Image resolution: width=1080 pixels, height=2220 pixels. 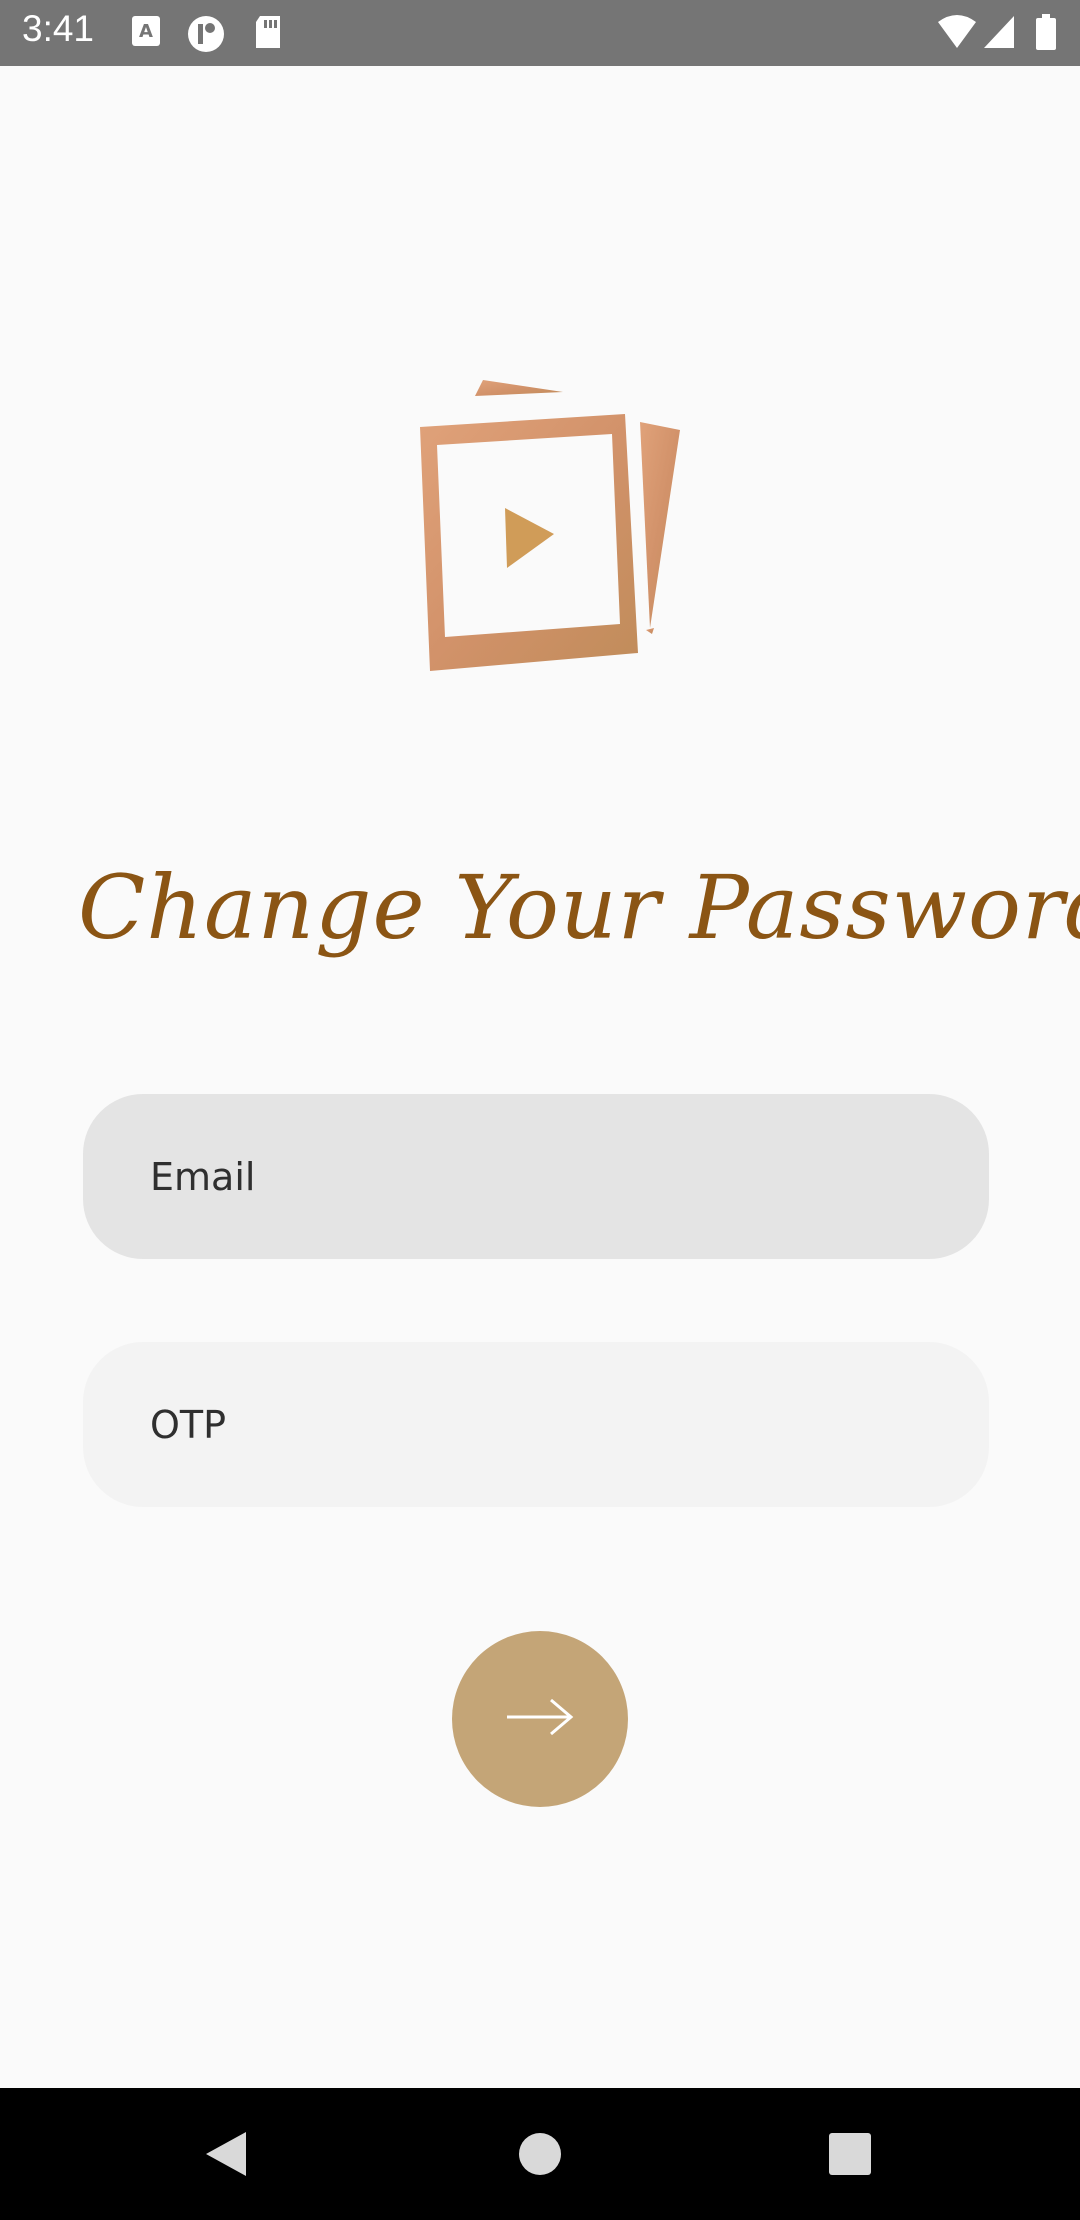 I want to click on recents-square-icon, so click(x=850, y=2154).